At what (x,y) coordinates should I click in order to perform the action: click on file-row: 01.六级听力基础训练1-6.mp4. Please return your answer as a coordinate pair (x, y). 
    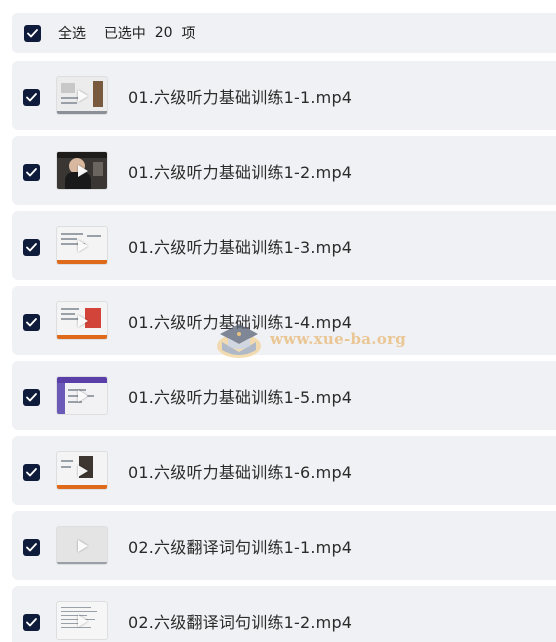
    Looking at the image, I should click on (284, 470).